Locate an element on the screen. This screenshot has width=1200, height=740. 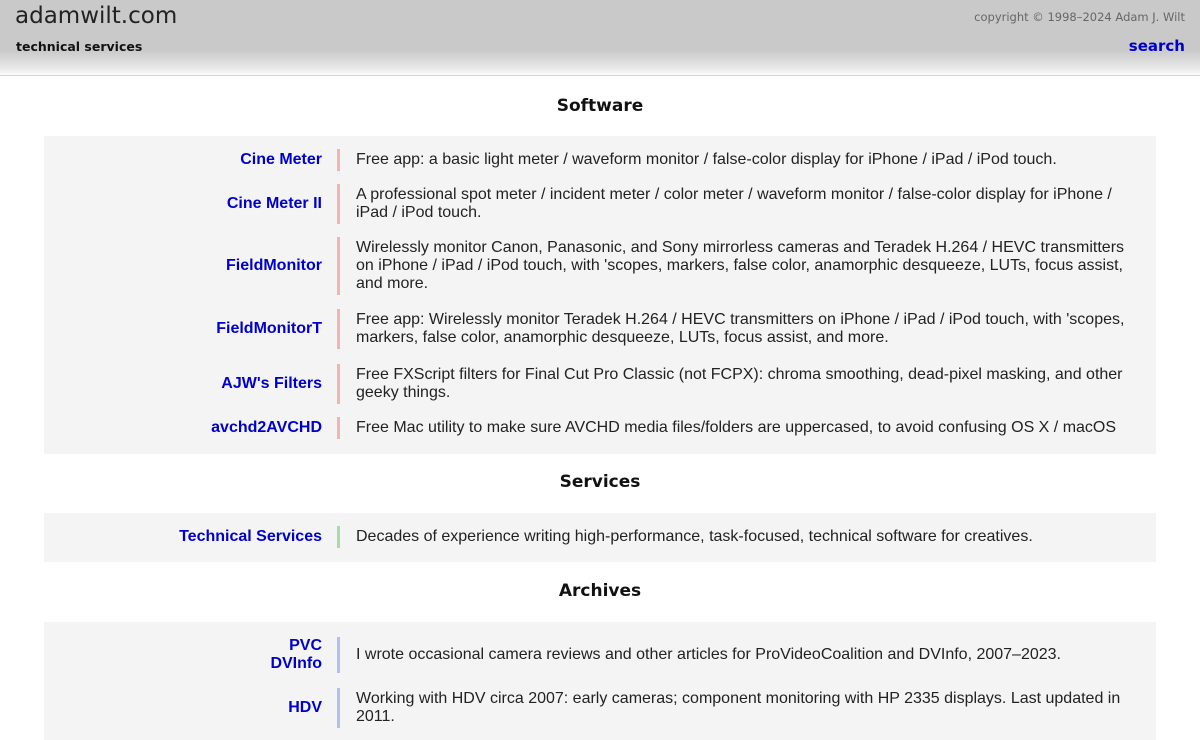
software-link-cine-meter: Cine Meter is located at coordinates (281, 160).